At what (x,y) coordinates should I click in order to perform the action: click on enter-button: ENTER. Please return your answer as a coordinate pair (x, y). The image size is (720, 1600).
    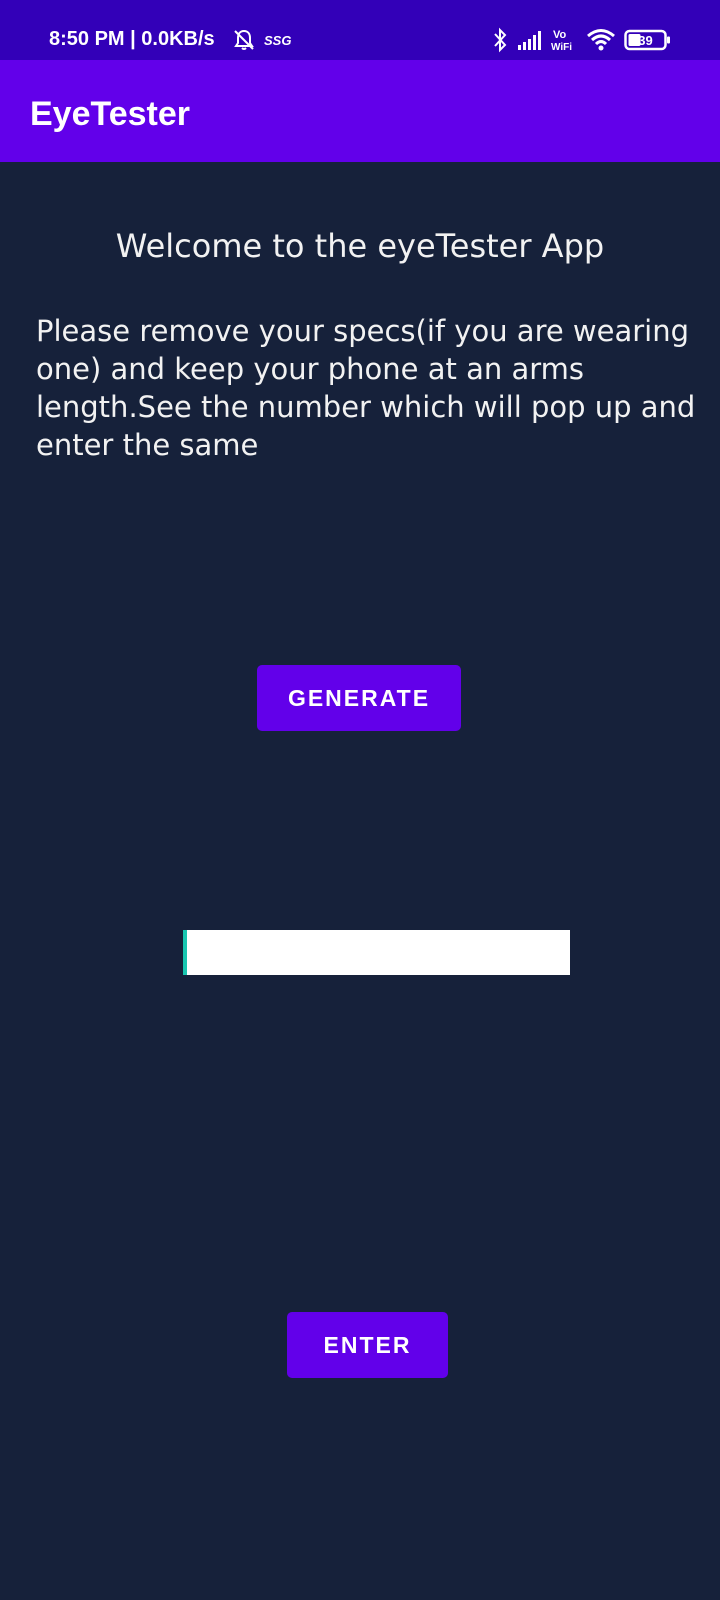
    Looking at the image, I should click on (367, 1345).